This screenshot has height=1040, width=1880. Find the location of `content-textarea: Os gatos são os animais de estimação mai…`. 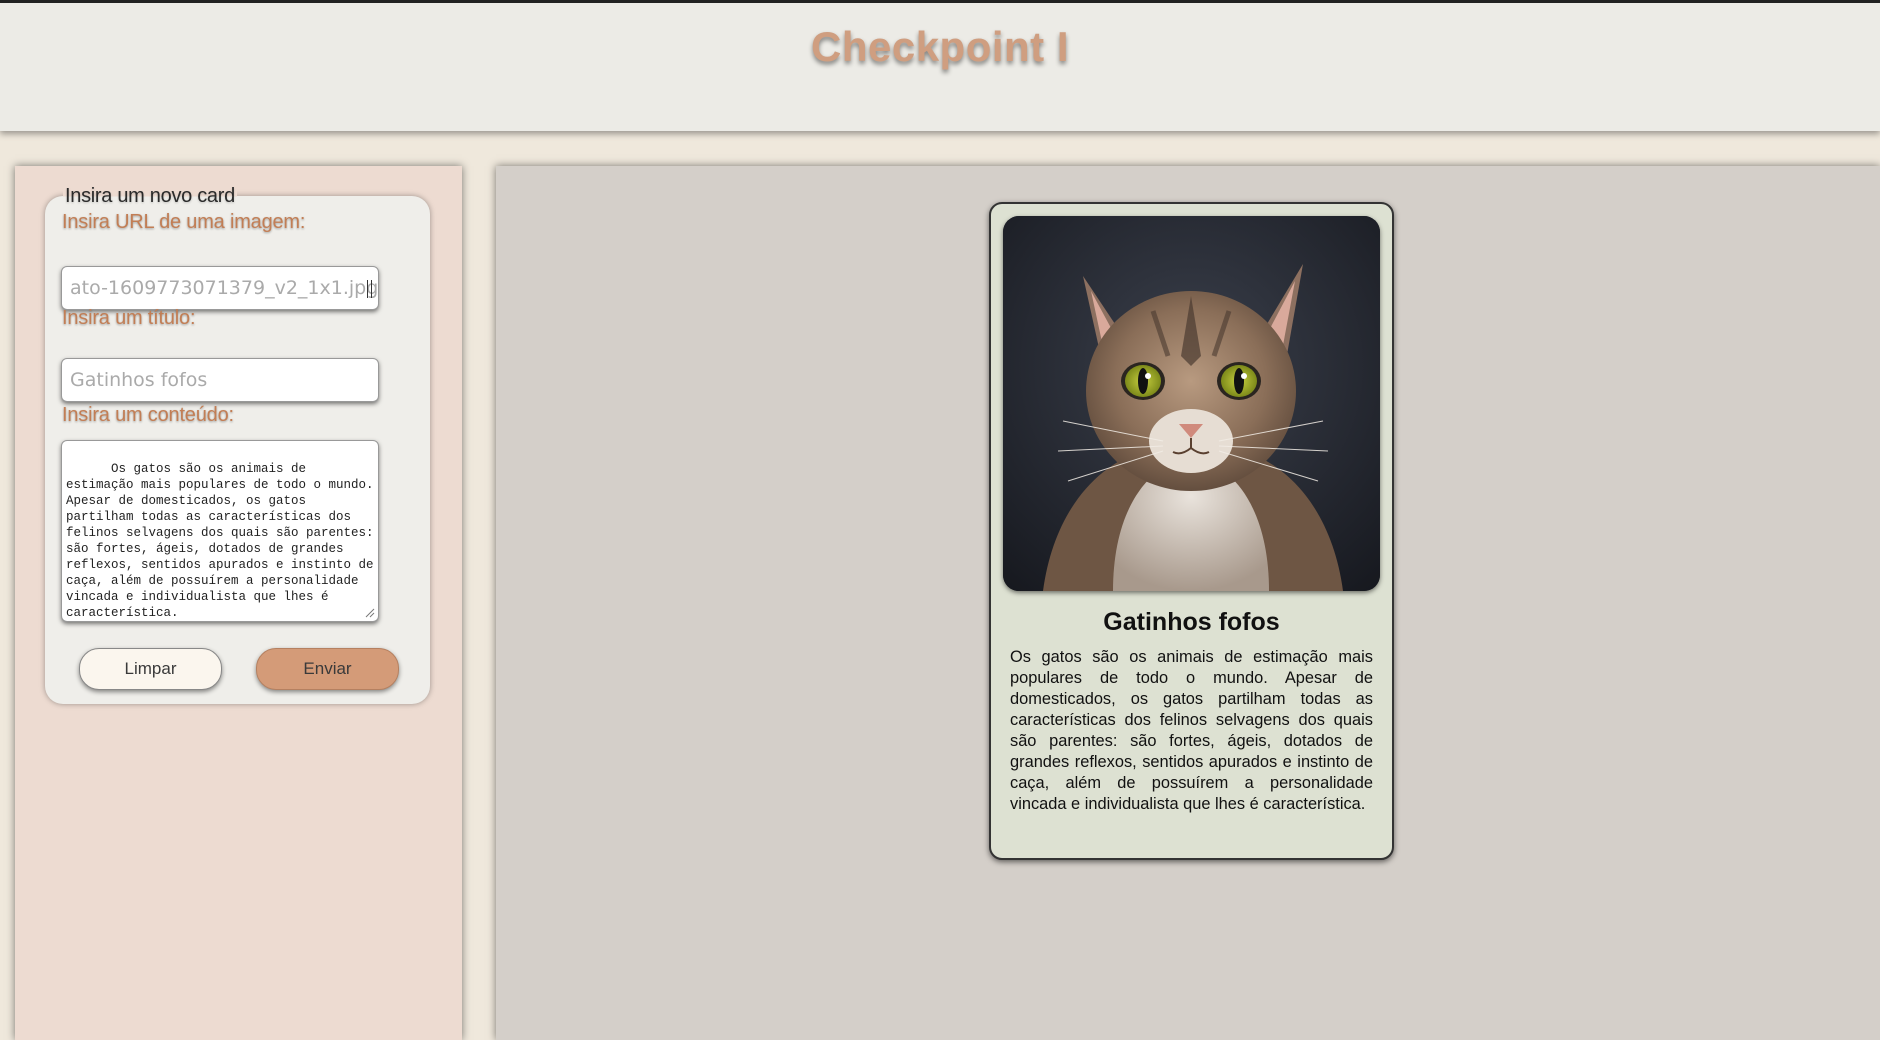

content-textarea: Os gatos são os animais de estimação mai… is located at coordinates (220, 531).